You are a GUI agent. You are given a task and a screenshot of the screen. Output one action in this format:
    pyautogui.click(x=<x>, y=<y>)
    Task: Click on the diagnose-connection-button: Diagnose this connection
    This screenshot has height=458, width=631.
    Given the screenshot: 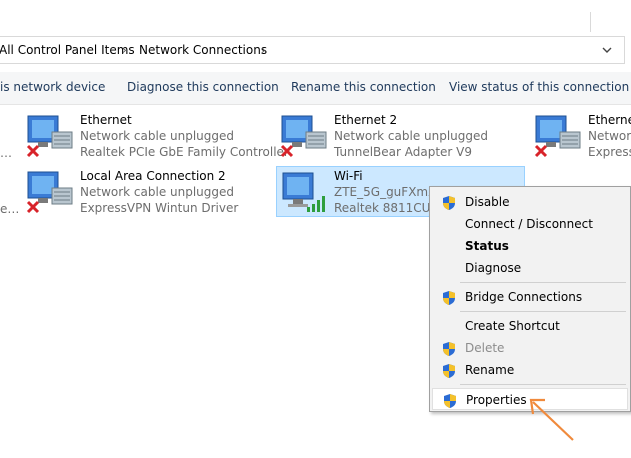 What is the action you would take?
    pyautogui.click(x=203, y=87)
    